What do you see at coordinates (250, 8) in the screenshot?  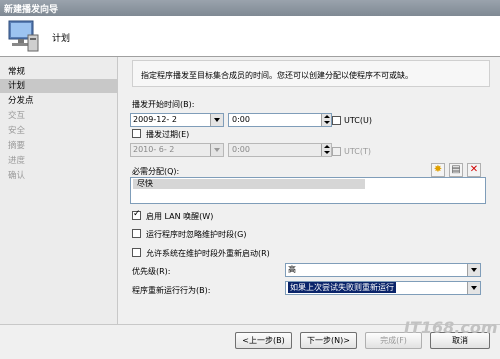 I see `window-title: 新建播发向导` at bounding box center [250, 8].